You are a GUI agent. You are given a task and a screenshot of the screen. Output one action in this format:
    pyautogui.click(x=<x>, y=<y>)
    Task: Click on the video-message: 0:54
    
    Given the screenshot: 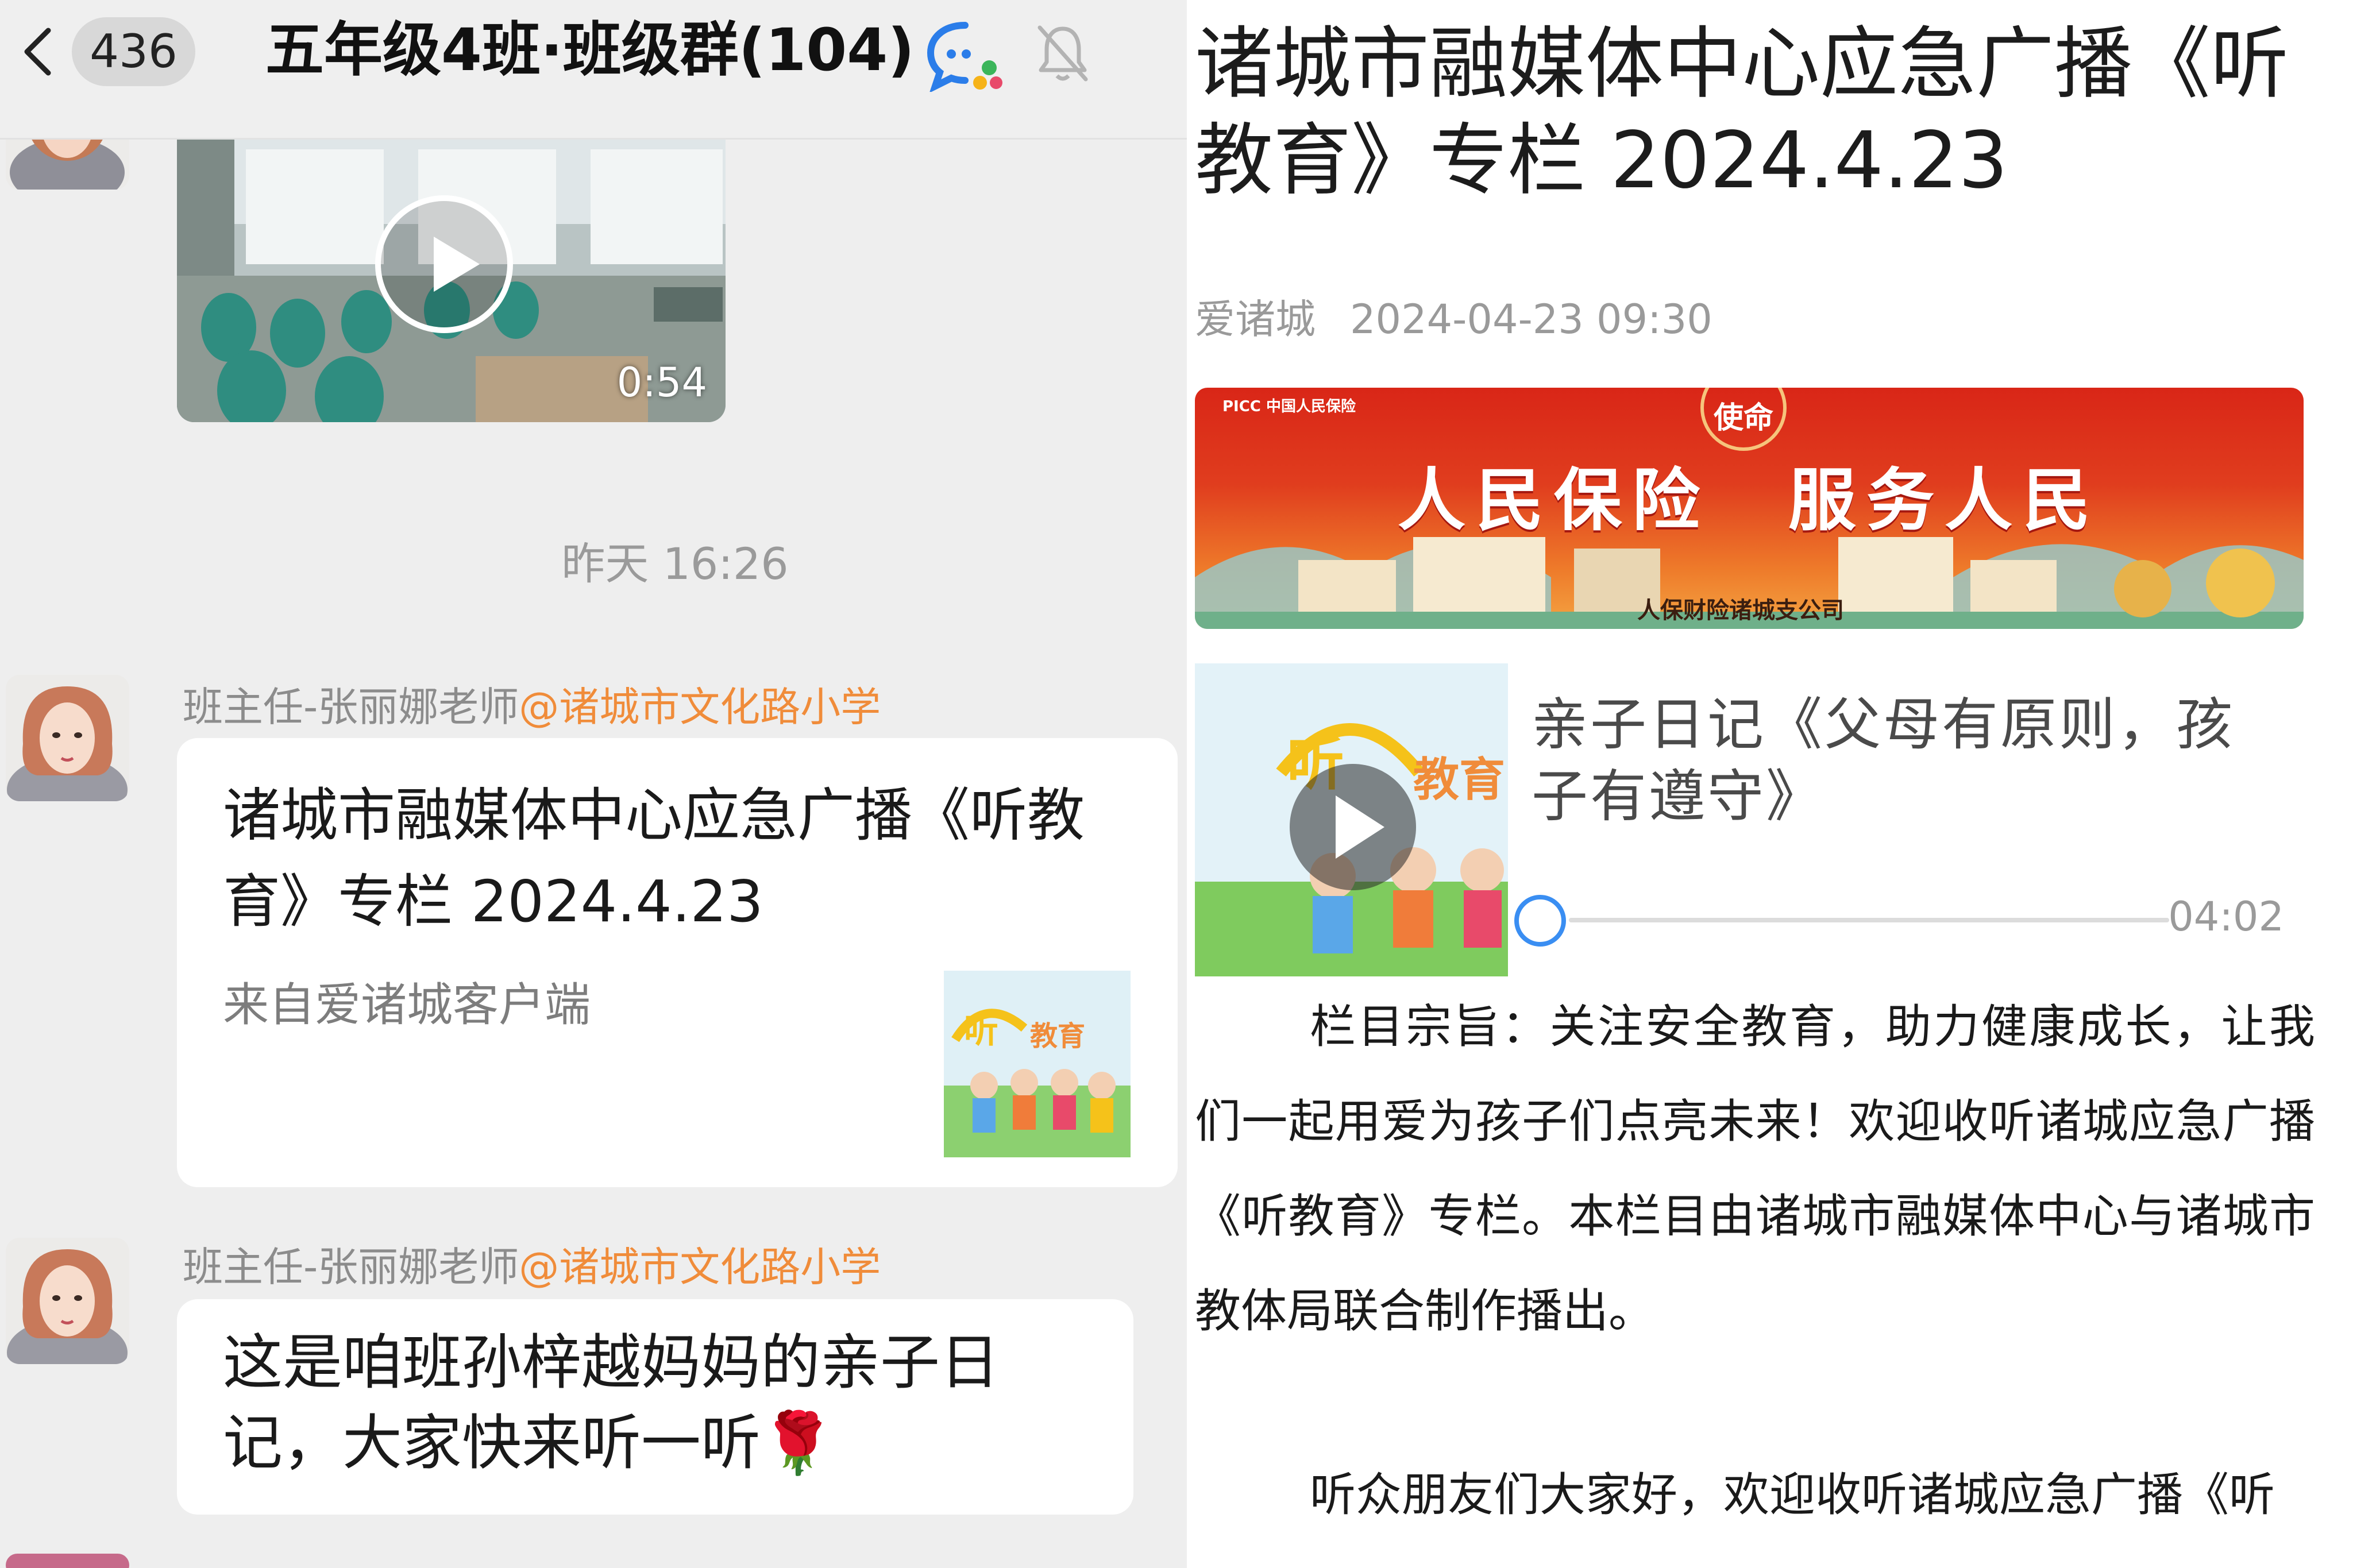 What is the action you would take?
    pyautogui.click(x=451, y=280)
    